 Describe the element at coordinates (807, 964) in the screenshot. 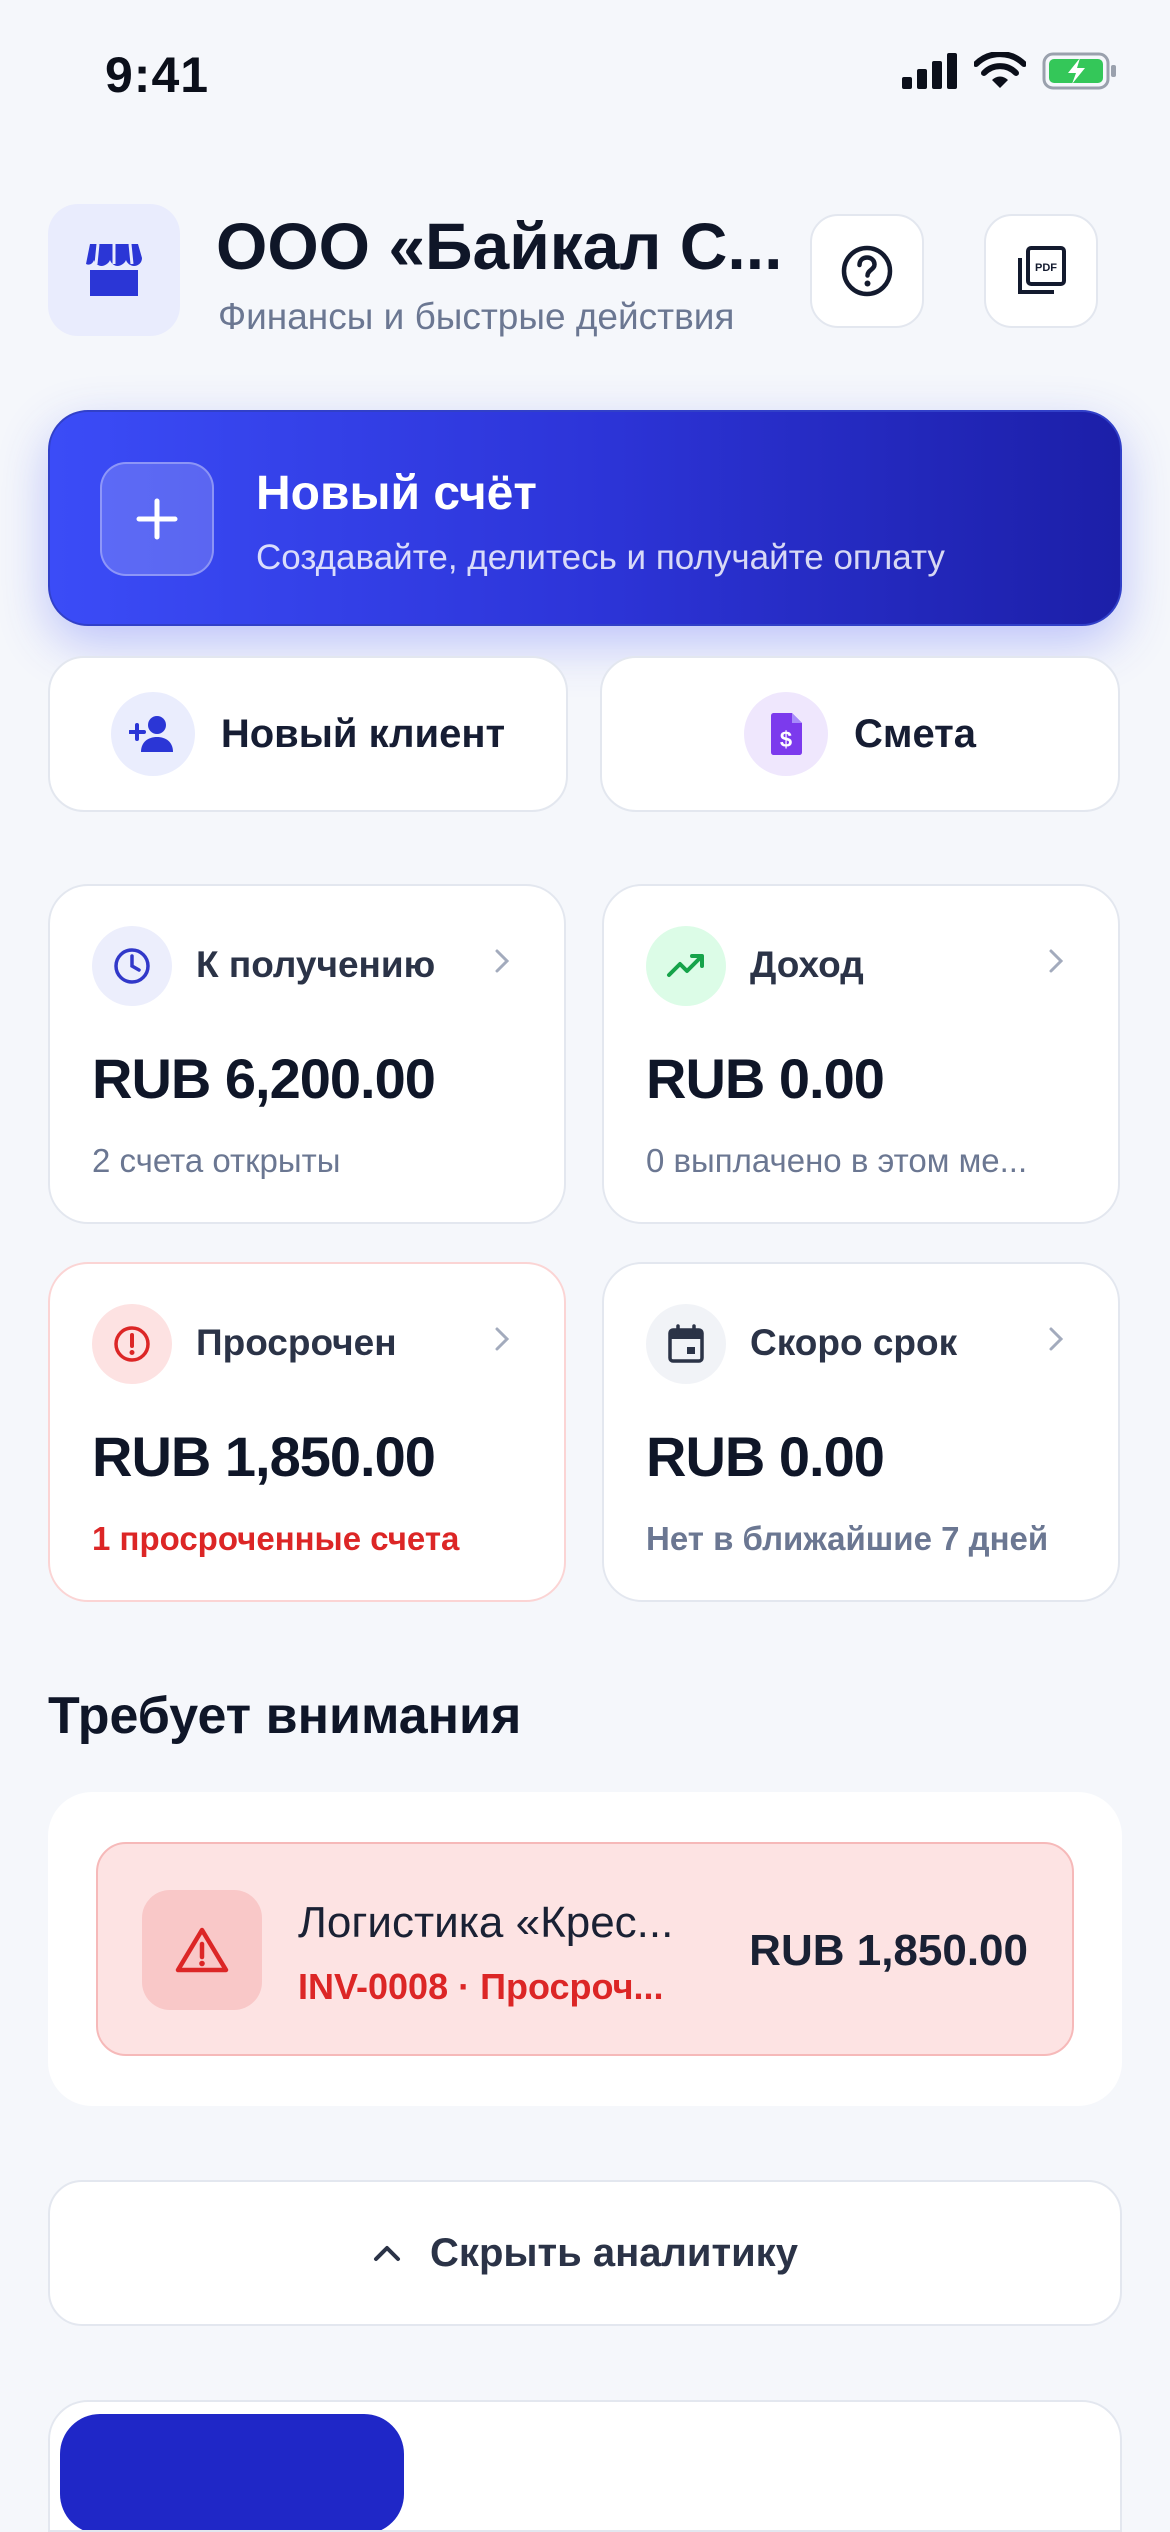

I see `stat-label: Доход` at that location.